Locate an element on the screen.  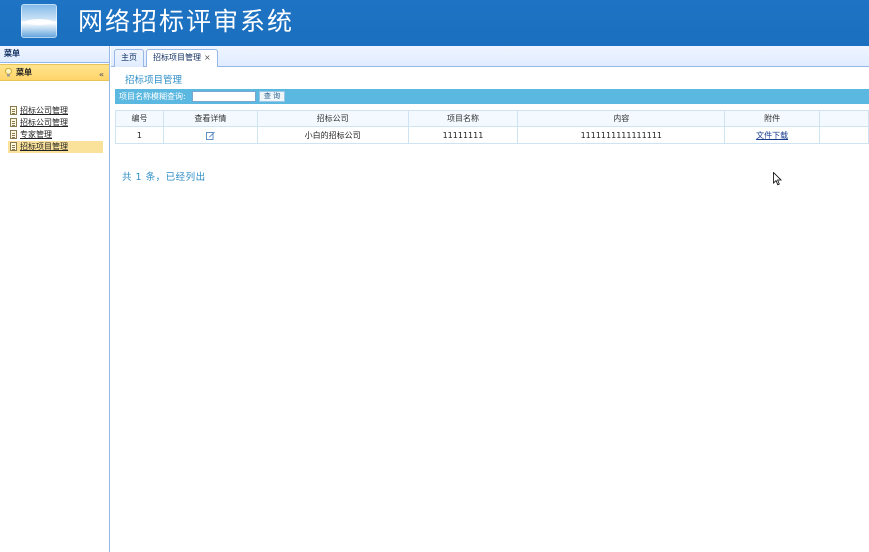
sidebar-title: 菜单 is located at coordinates (54, 54).